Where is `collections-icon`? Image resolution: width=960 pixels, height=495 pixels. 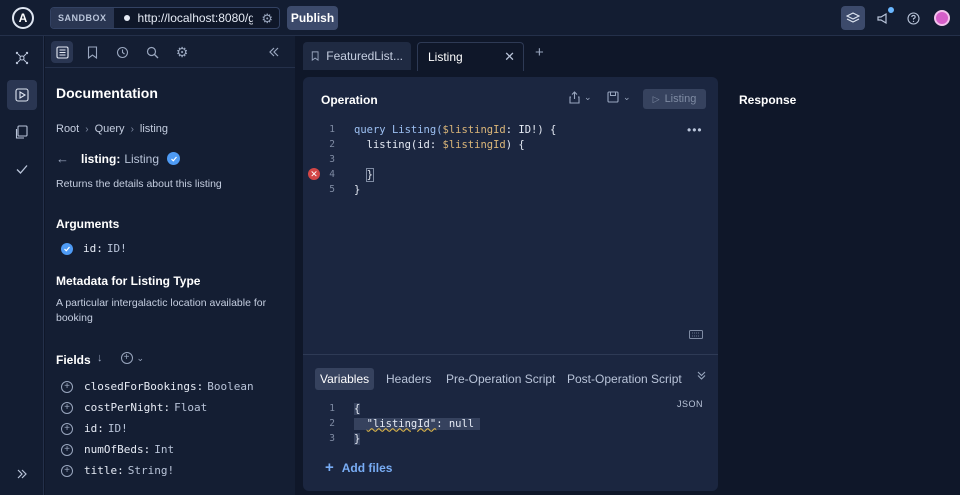
collections-icon is located at coordinates (22, 132).